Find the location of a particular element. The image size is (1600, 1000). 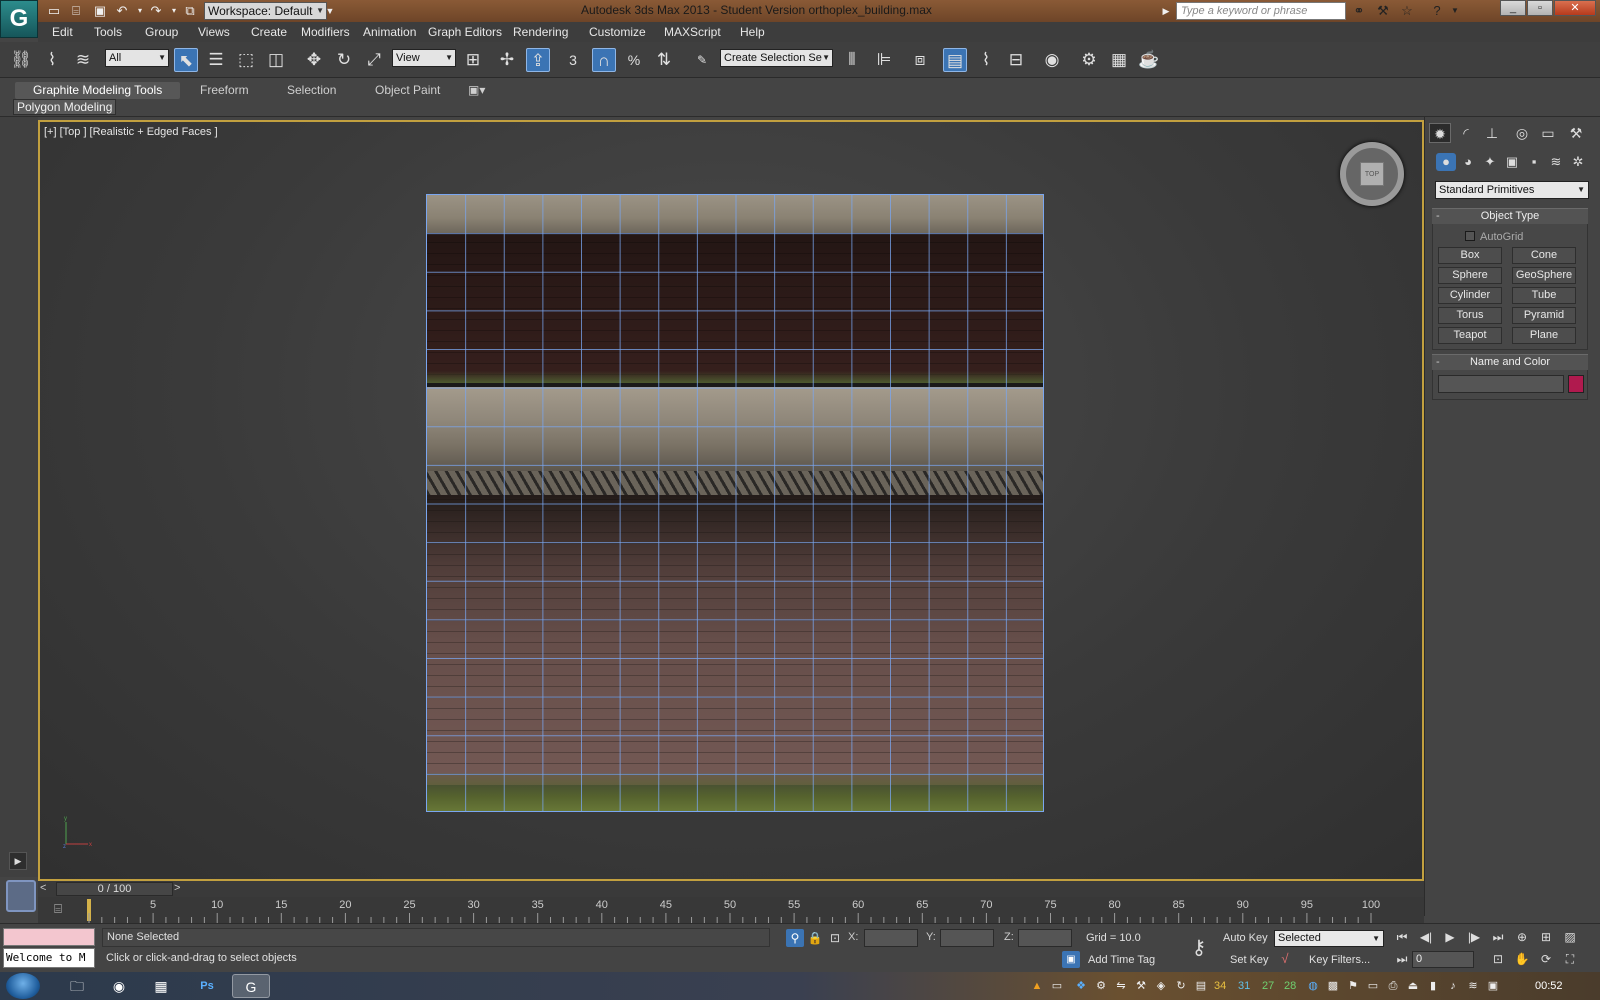

reference-coordinate-dropdown: View ▼ is located at coordinates (424, 58).